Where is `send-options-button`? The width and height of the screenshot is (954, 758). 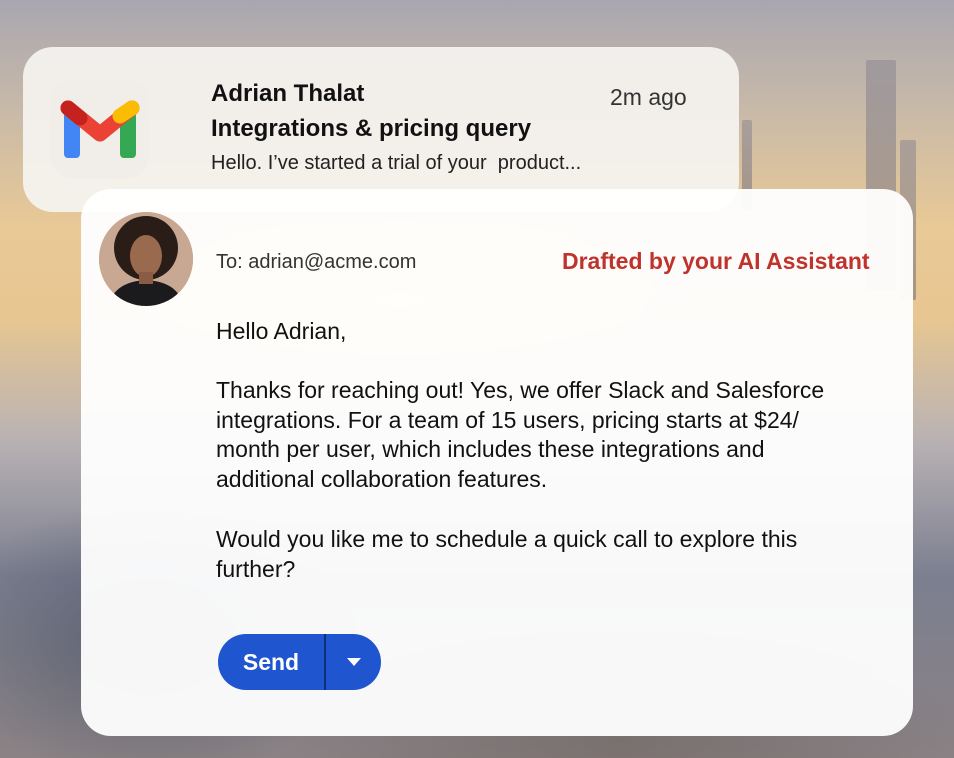 send-options-button is located at coordinates (353, 662).